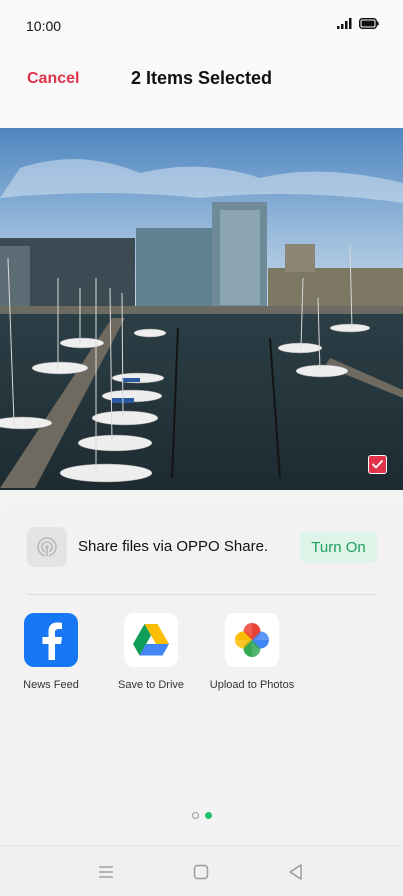  What do you see at coordinates (51, 685) in the screenshot?
I see `share-app-label: News Feed` at bounding box center [51, 685].